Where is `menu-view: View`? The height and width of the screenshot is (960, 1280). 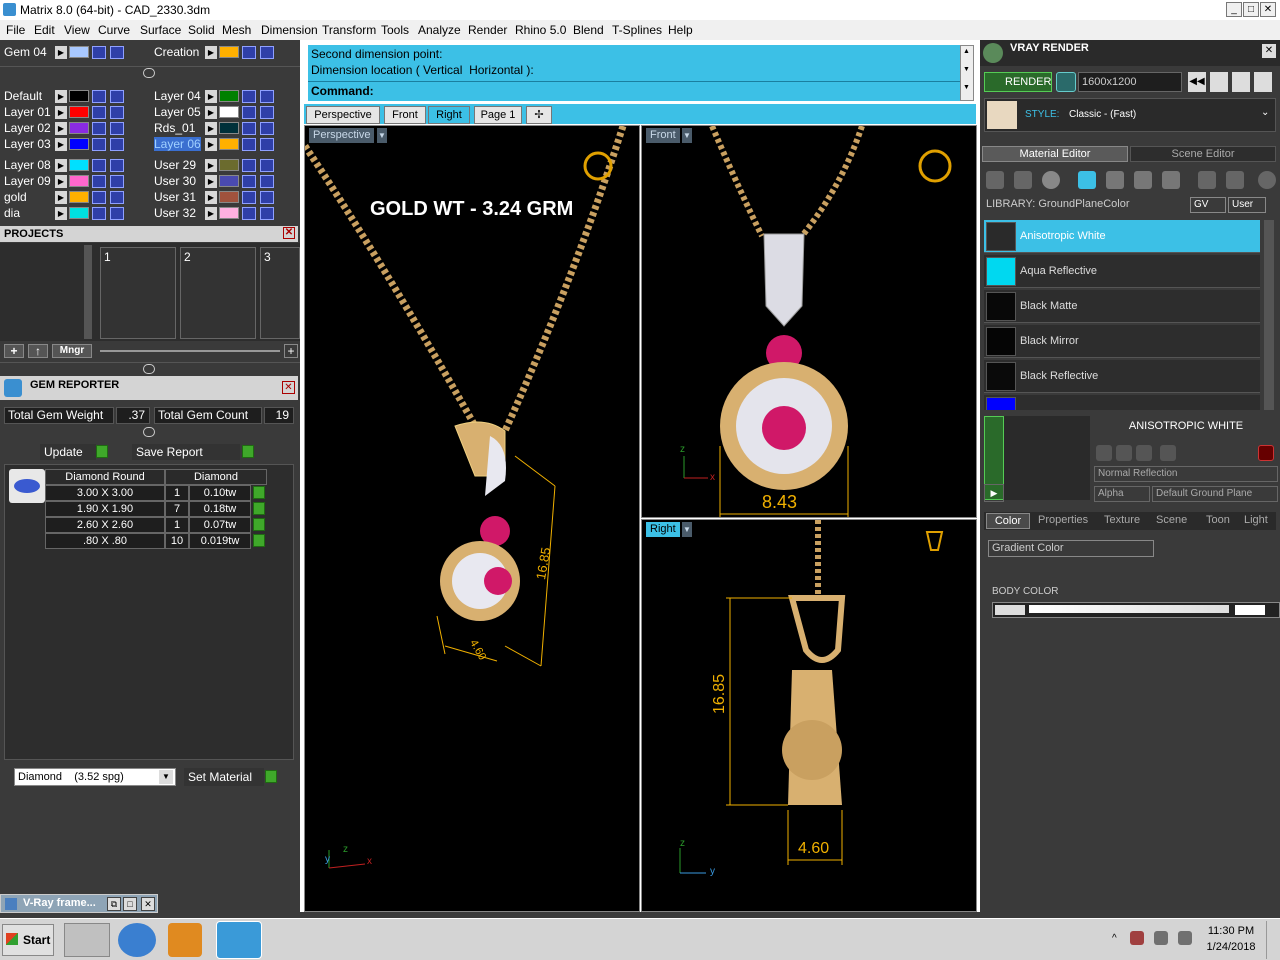 menu-view: View is located at coordinates (77, 30).